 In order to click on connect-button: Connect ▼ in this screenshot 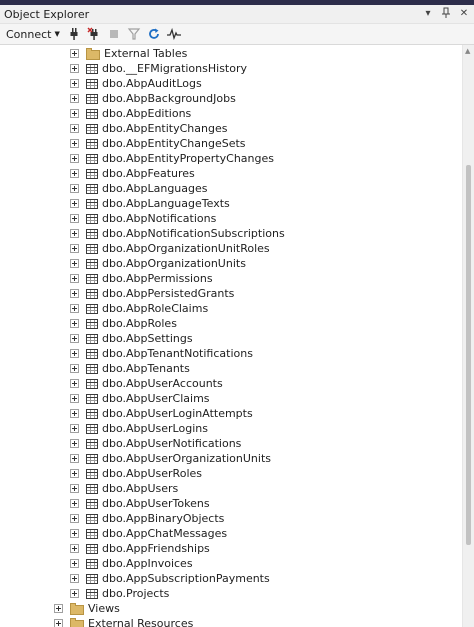, I will do `click(33, 34)`.